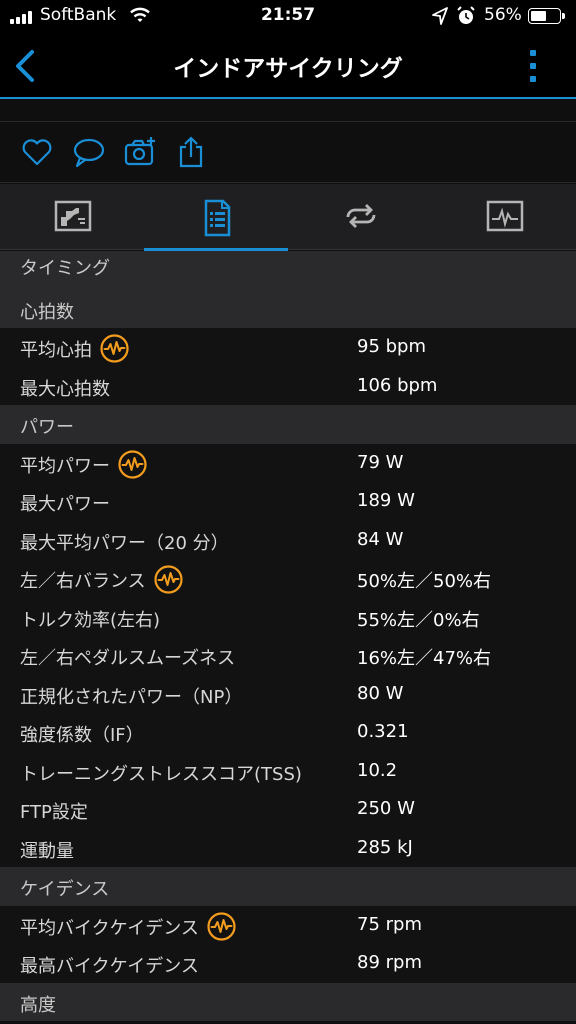 This screenshot has width=576, height=1024. Describe the element at coordinates (288, 809) in the screenshot. I see `stat-row: FTP設定 250 W` at that location.